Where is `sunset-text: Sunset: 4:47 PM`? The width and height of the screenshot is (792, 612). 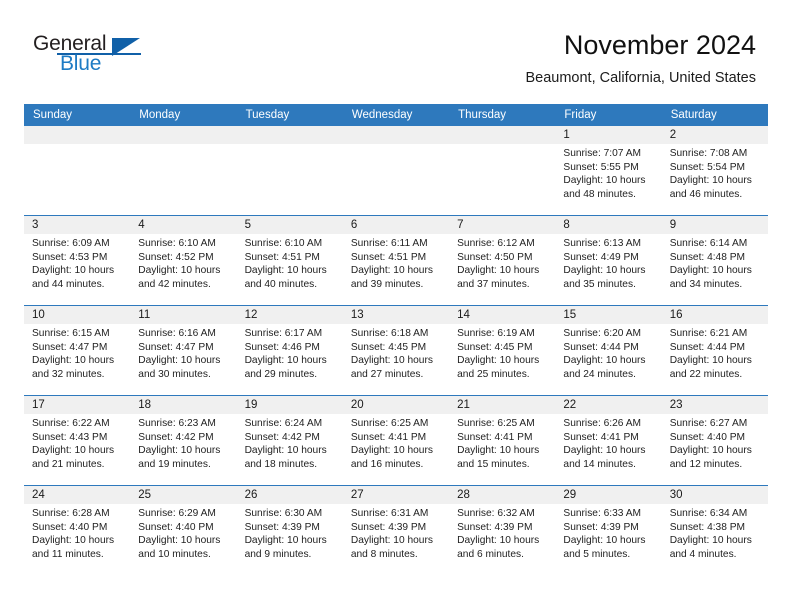
sunset-text: Sunset: 4:47 PM is located at coordinates (70, 347).